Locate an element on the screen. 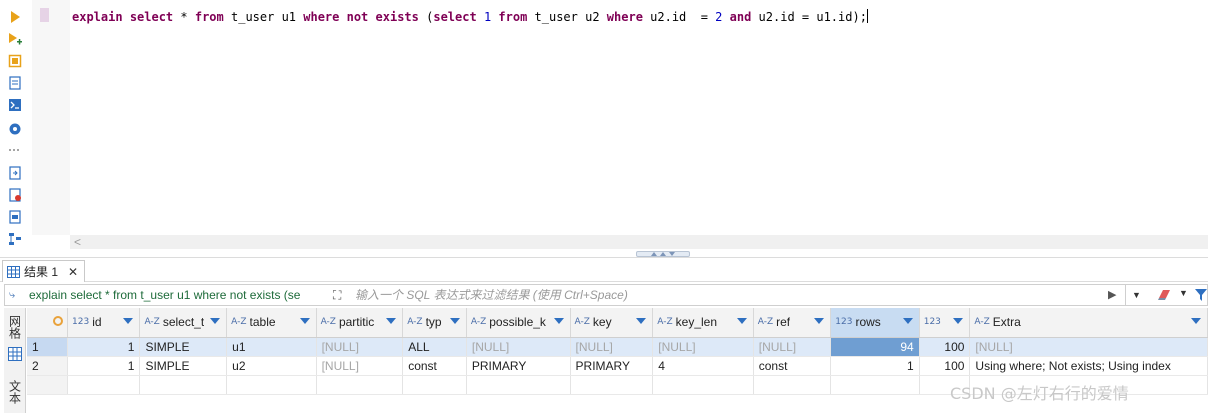  scroll-left-icon: < is located at coordinates (77, 242).